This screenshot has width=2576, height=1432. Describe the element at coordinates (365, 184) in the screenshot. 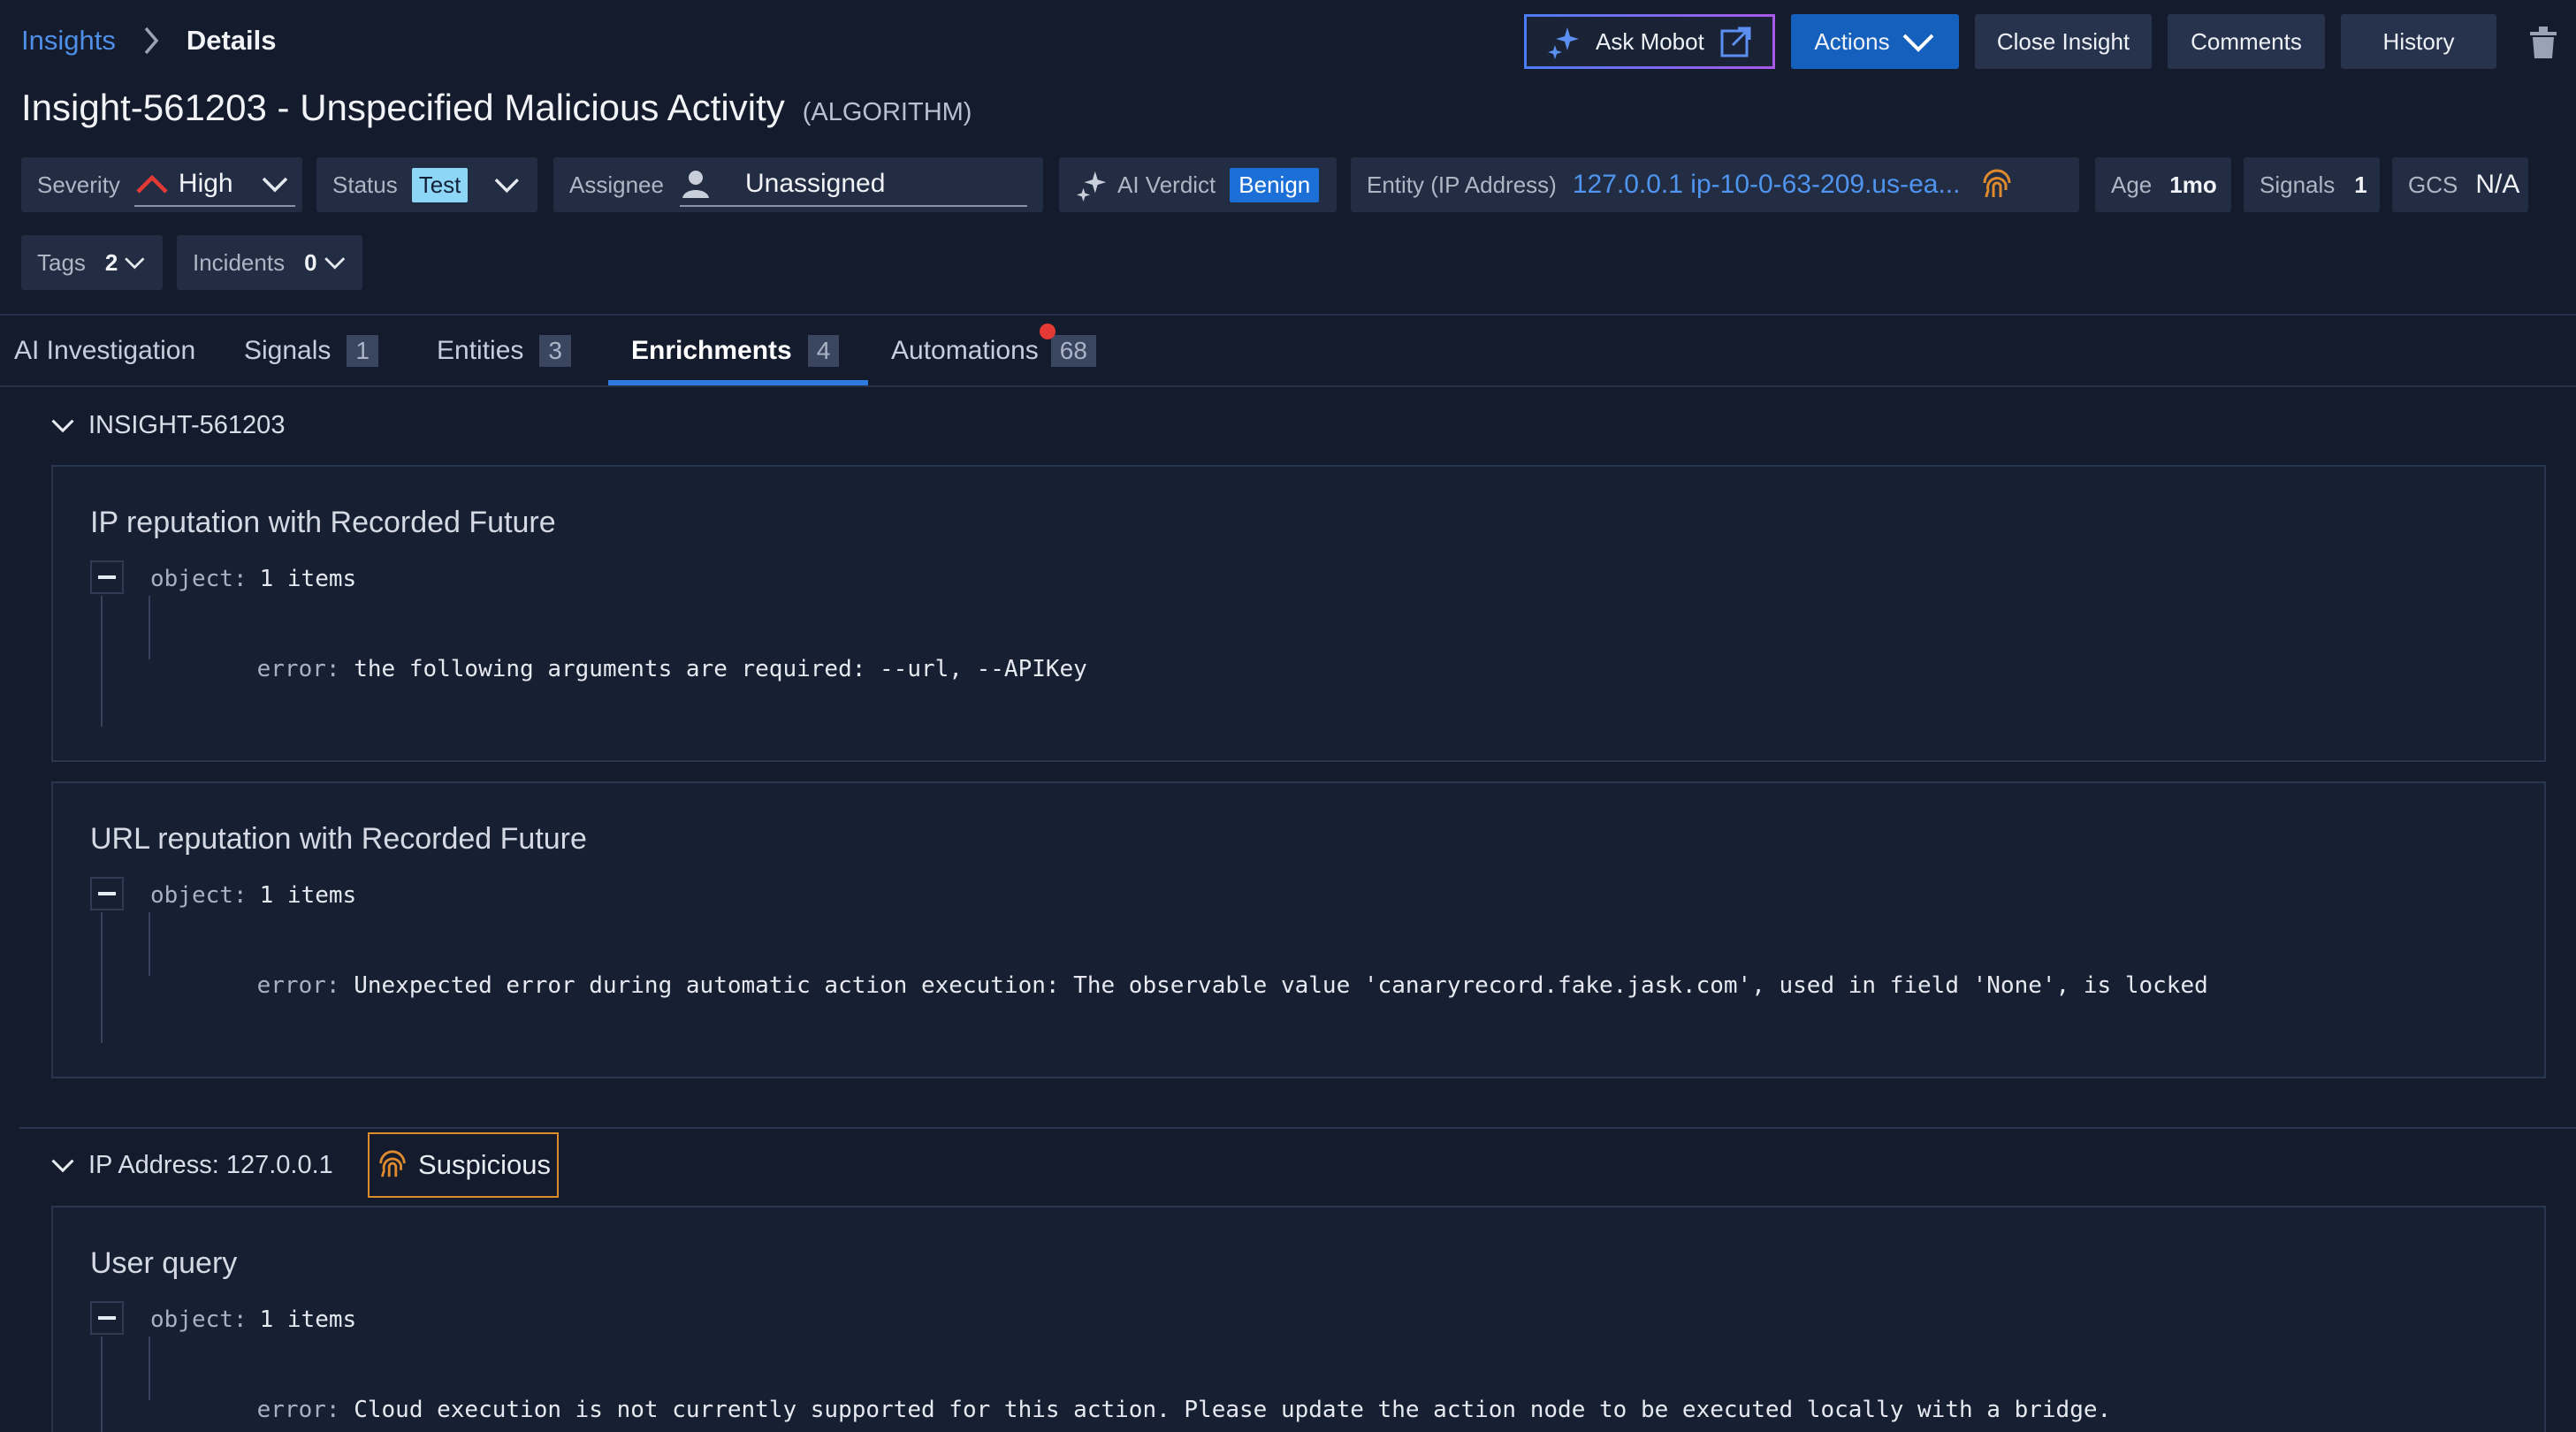

I see `status-label: Status` at that location.